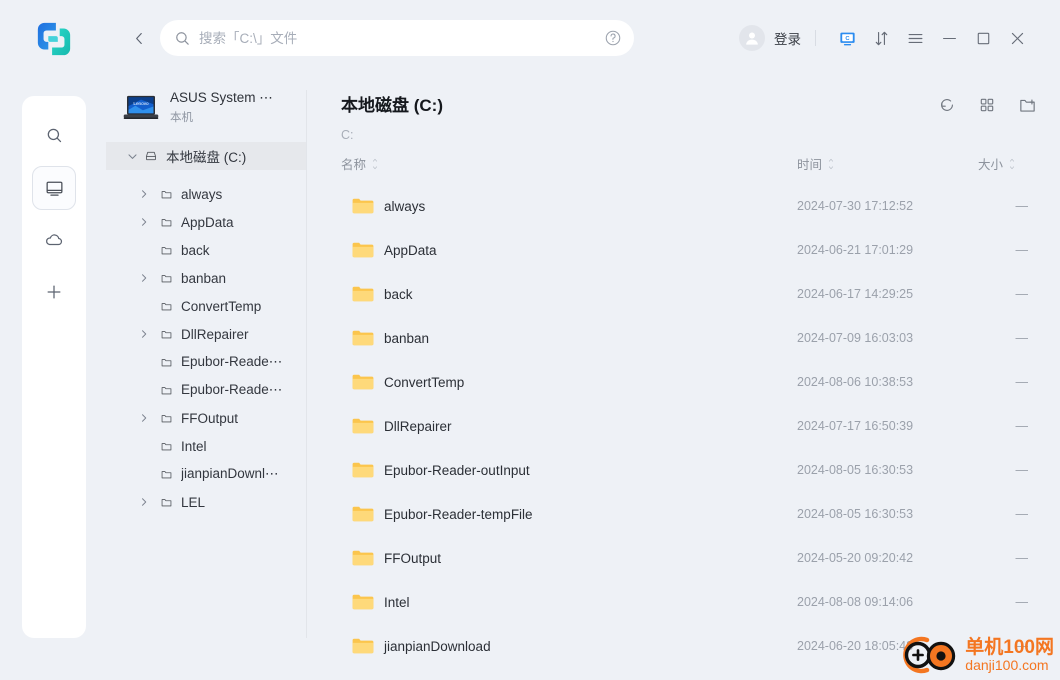 Image resolution: width=1060 pixels, height=680 pixels. Describe the element at coordinates (810, 165) in the screenshot. I see `column-header-time-label: 时间` at that location.